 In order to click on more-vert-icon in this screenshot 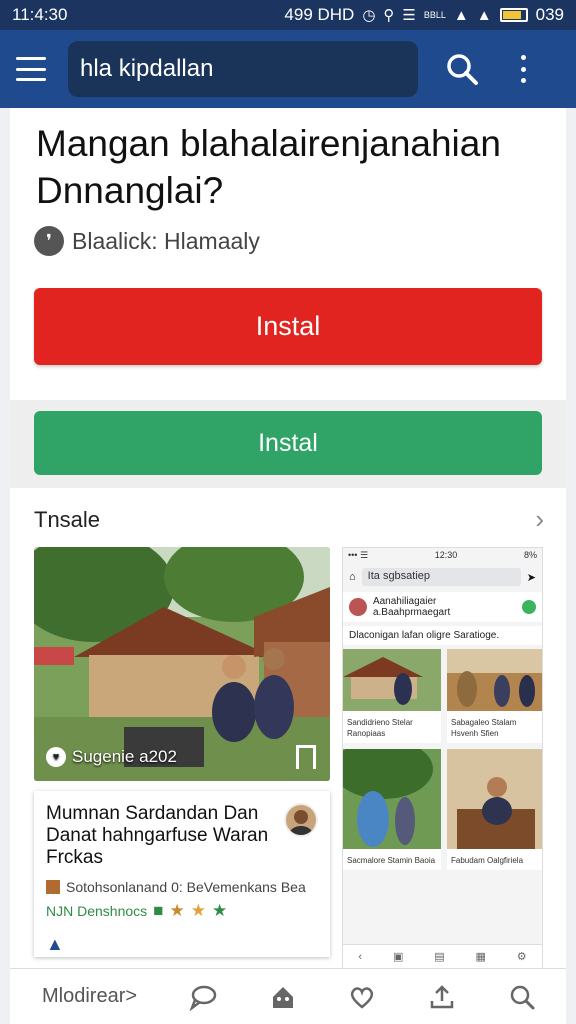, I will do `click(523, 69)`.